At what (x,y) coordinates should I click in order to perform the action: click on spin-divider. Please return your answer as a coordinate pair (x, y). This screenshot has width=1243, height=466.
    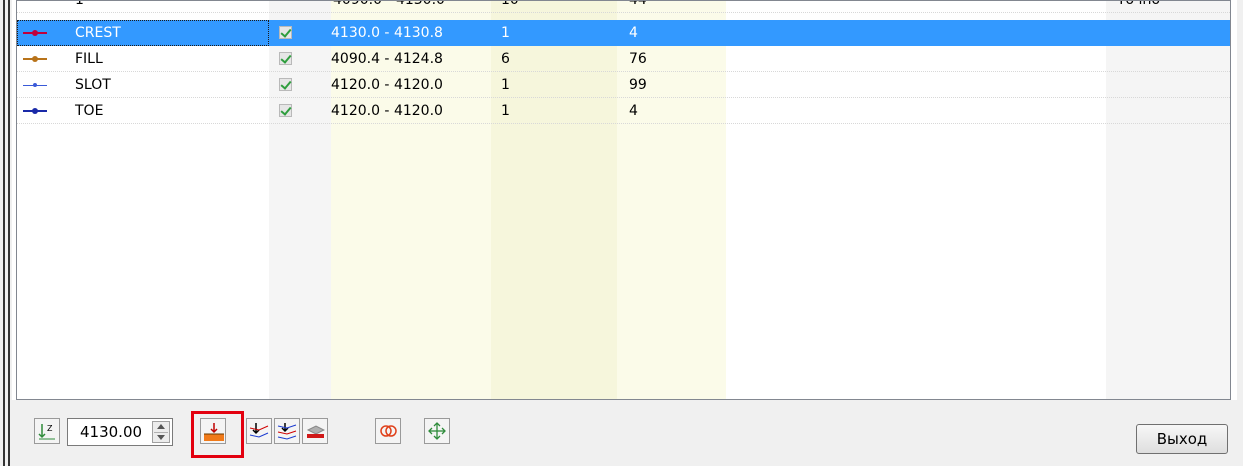
    Looking at the image, I should click on (161, 432).